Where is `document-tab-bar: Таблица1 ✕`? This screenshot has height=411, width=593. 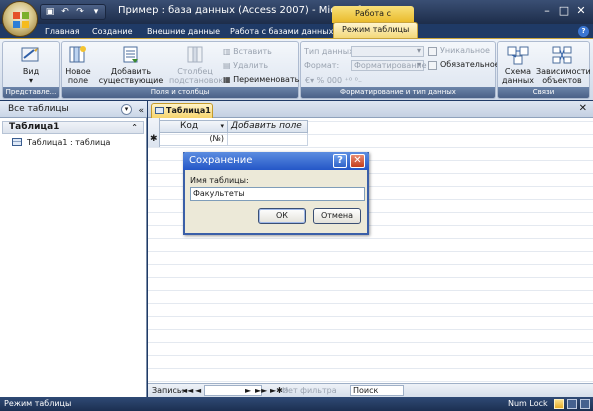 document-tab-bar: Таблица1 ✕ is located at coordinates (370, 109).